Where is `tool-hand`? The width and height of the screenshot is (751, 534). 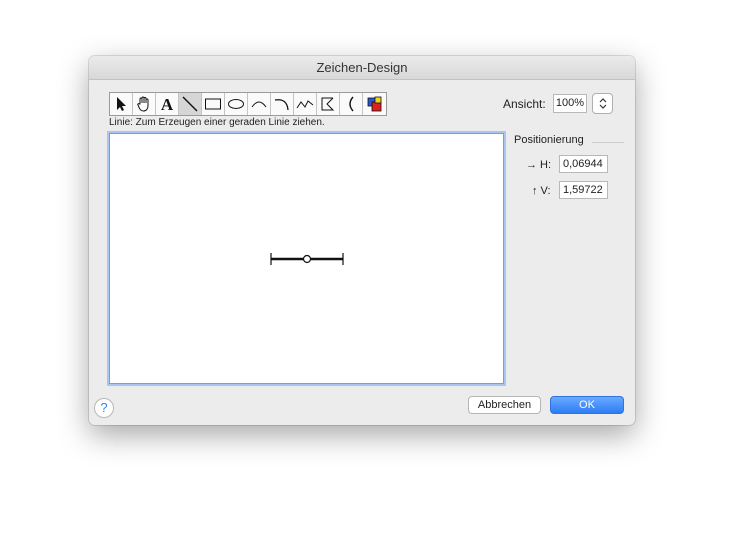
tool-hand is located at coordinates (144, 104).